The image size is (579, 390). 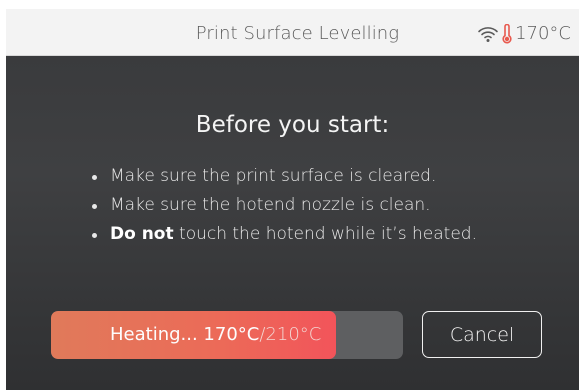 What do you see at coordinates (142, 234) in the screenshot?
I see `warning-emphasis: Do not` at bounding box center [142, 234].